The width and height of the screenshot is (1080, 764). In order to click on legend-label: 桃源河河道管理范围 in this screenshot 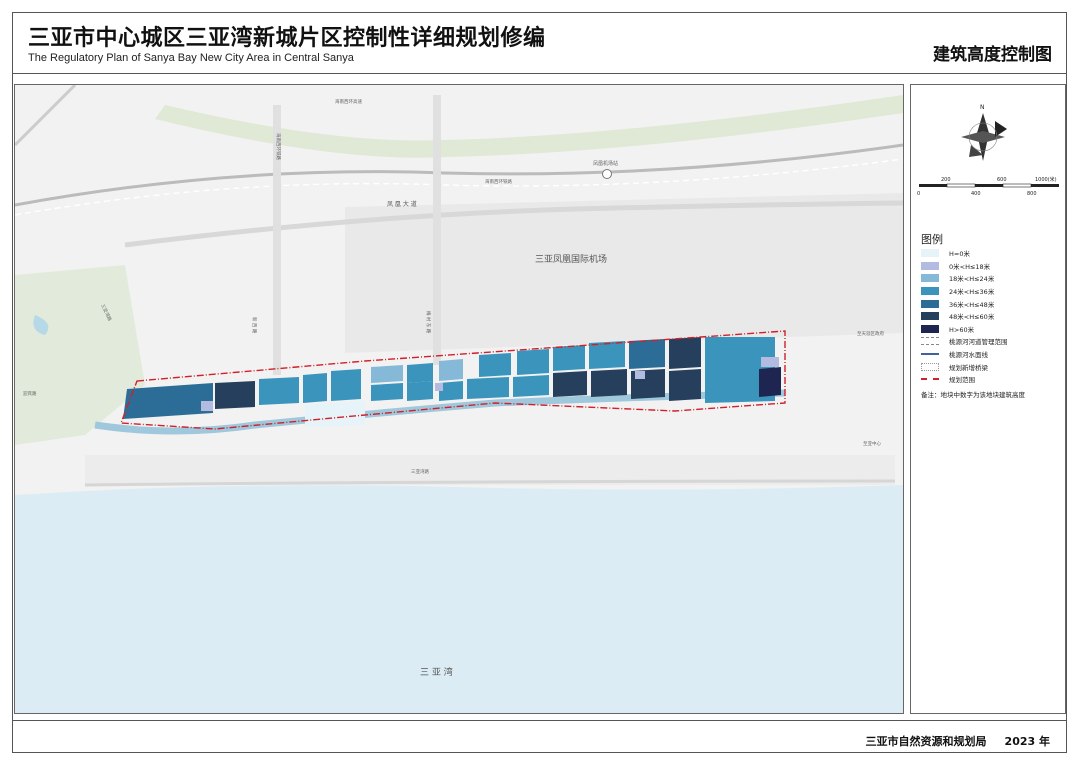, I will do `click(978, 342)`.